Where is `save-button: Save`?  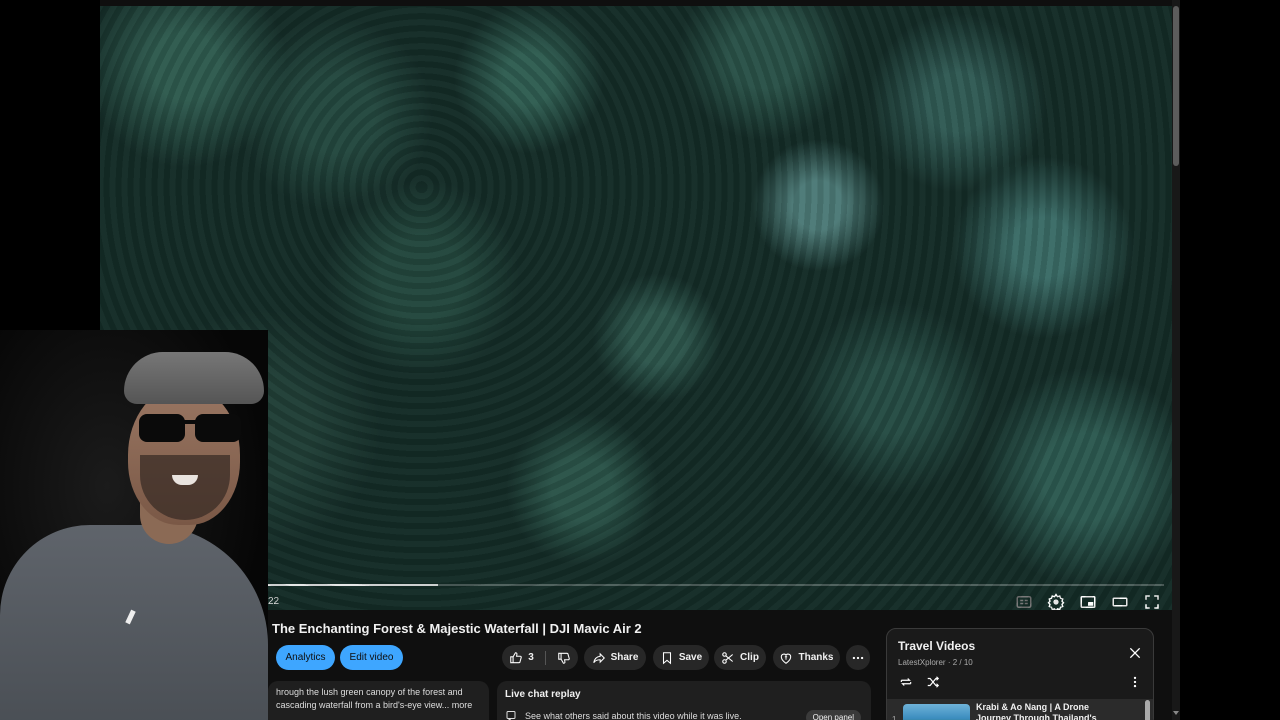 save-button: Save is located at coordinates (681, 657).